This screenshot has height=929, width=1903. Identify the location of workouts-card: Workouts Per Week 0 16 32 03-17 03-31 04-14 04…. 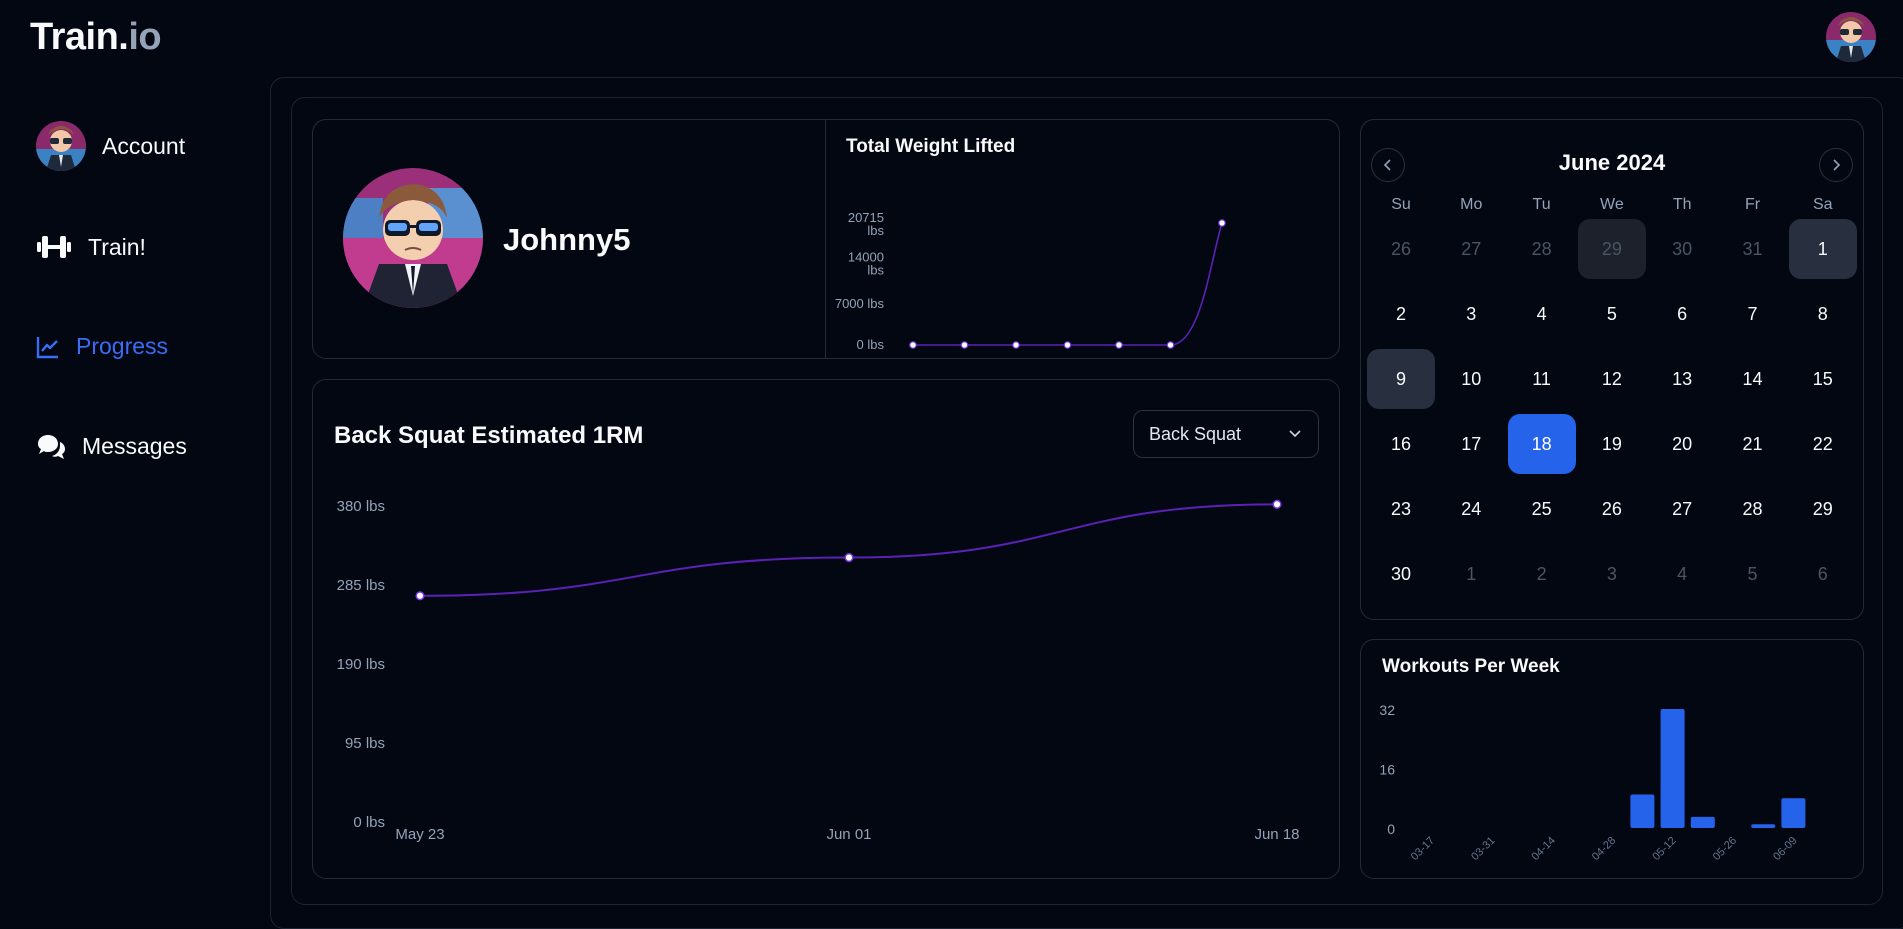
(1612, 759).